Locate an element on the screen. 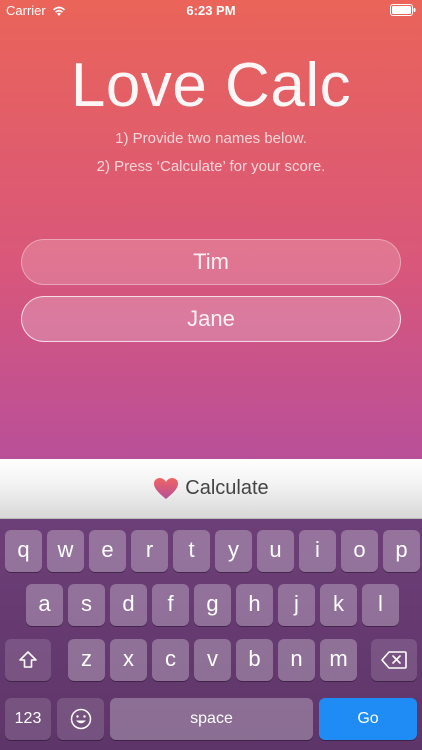 The height and width of the screenshot is (750, 422). key-g: g is located at coordinates (212, 605).